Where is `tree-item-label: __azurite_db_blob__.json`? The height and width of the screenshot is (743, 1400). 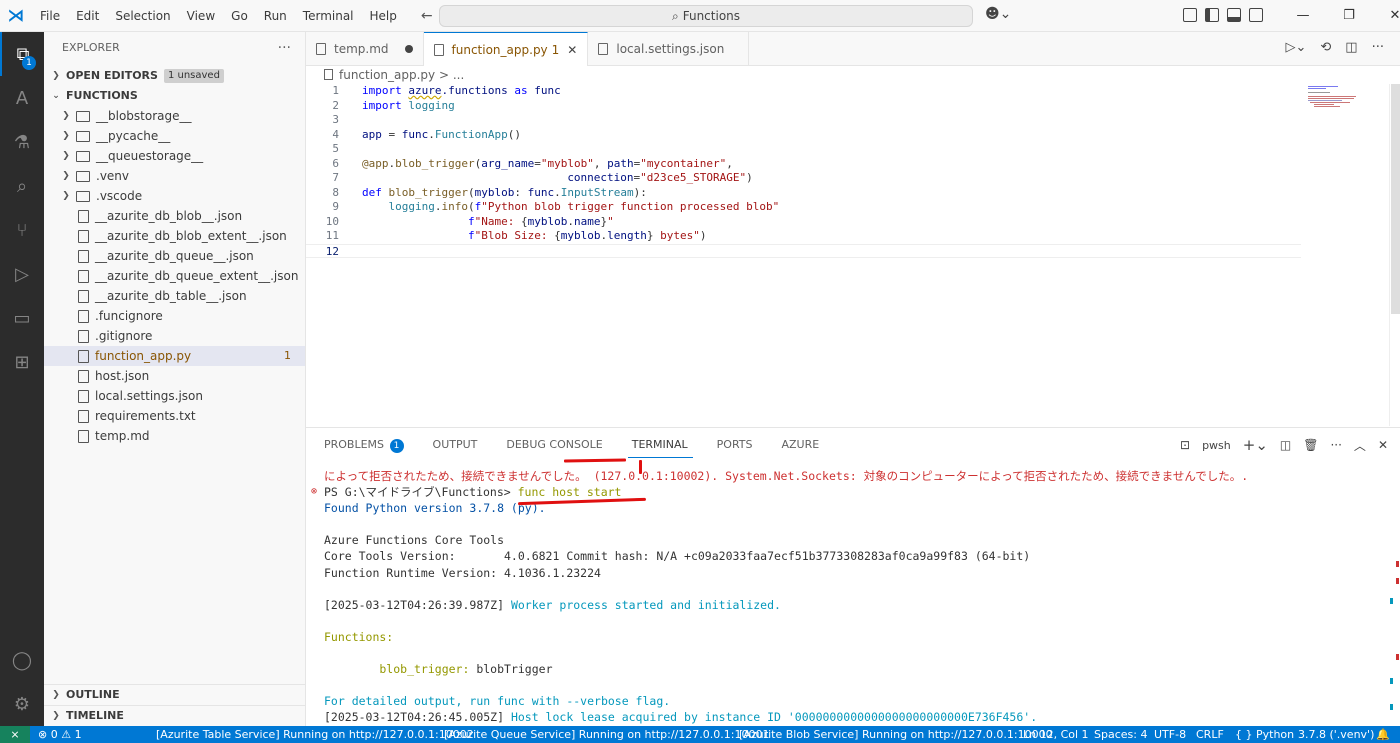
tree-item-label: __azurite_db_blob__.json is located at coordinates (169, 216).